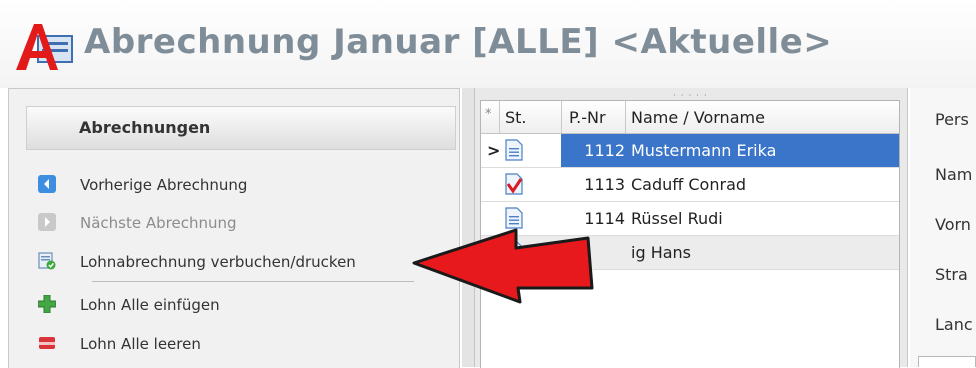 This screenshot has height=368, width=976. Describe the element at coordinates (704, 150) in the screenshot. I see `employee-name: Mustermann Erika` at that location.